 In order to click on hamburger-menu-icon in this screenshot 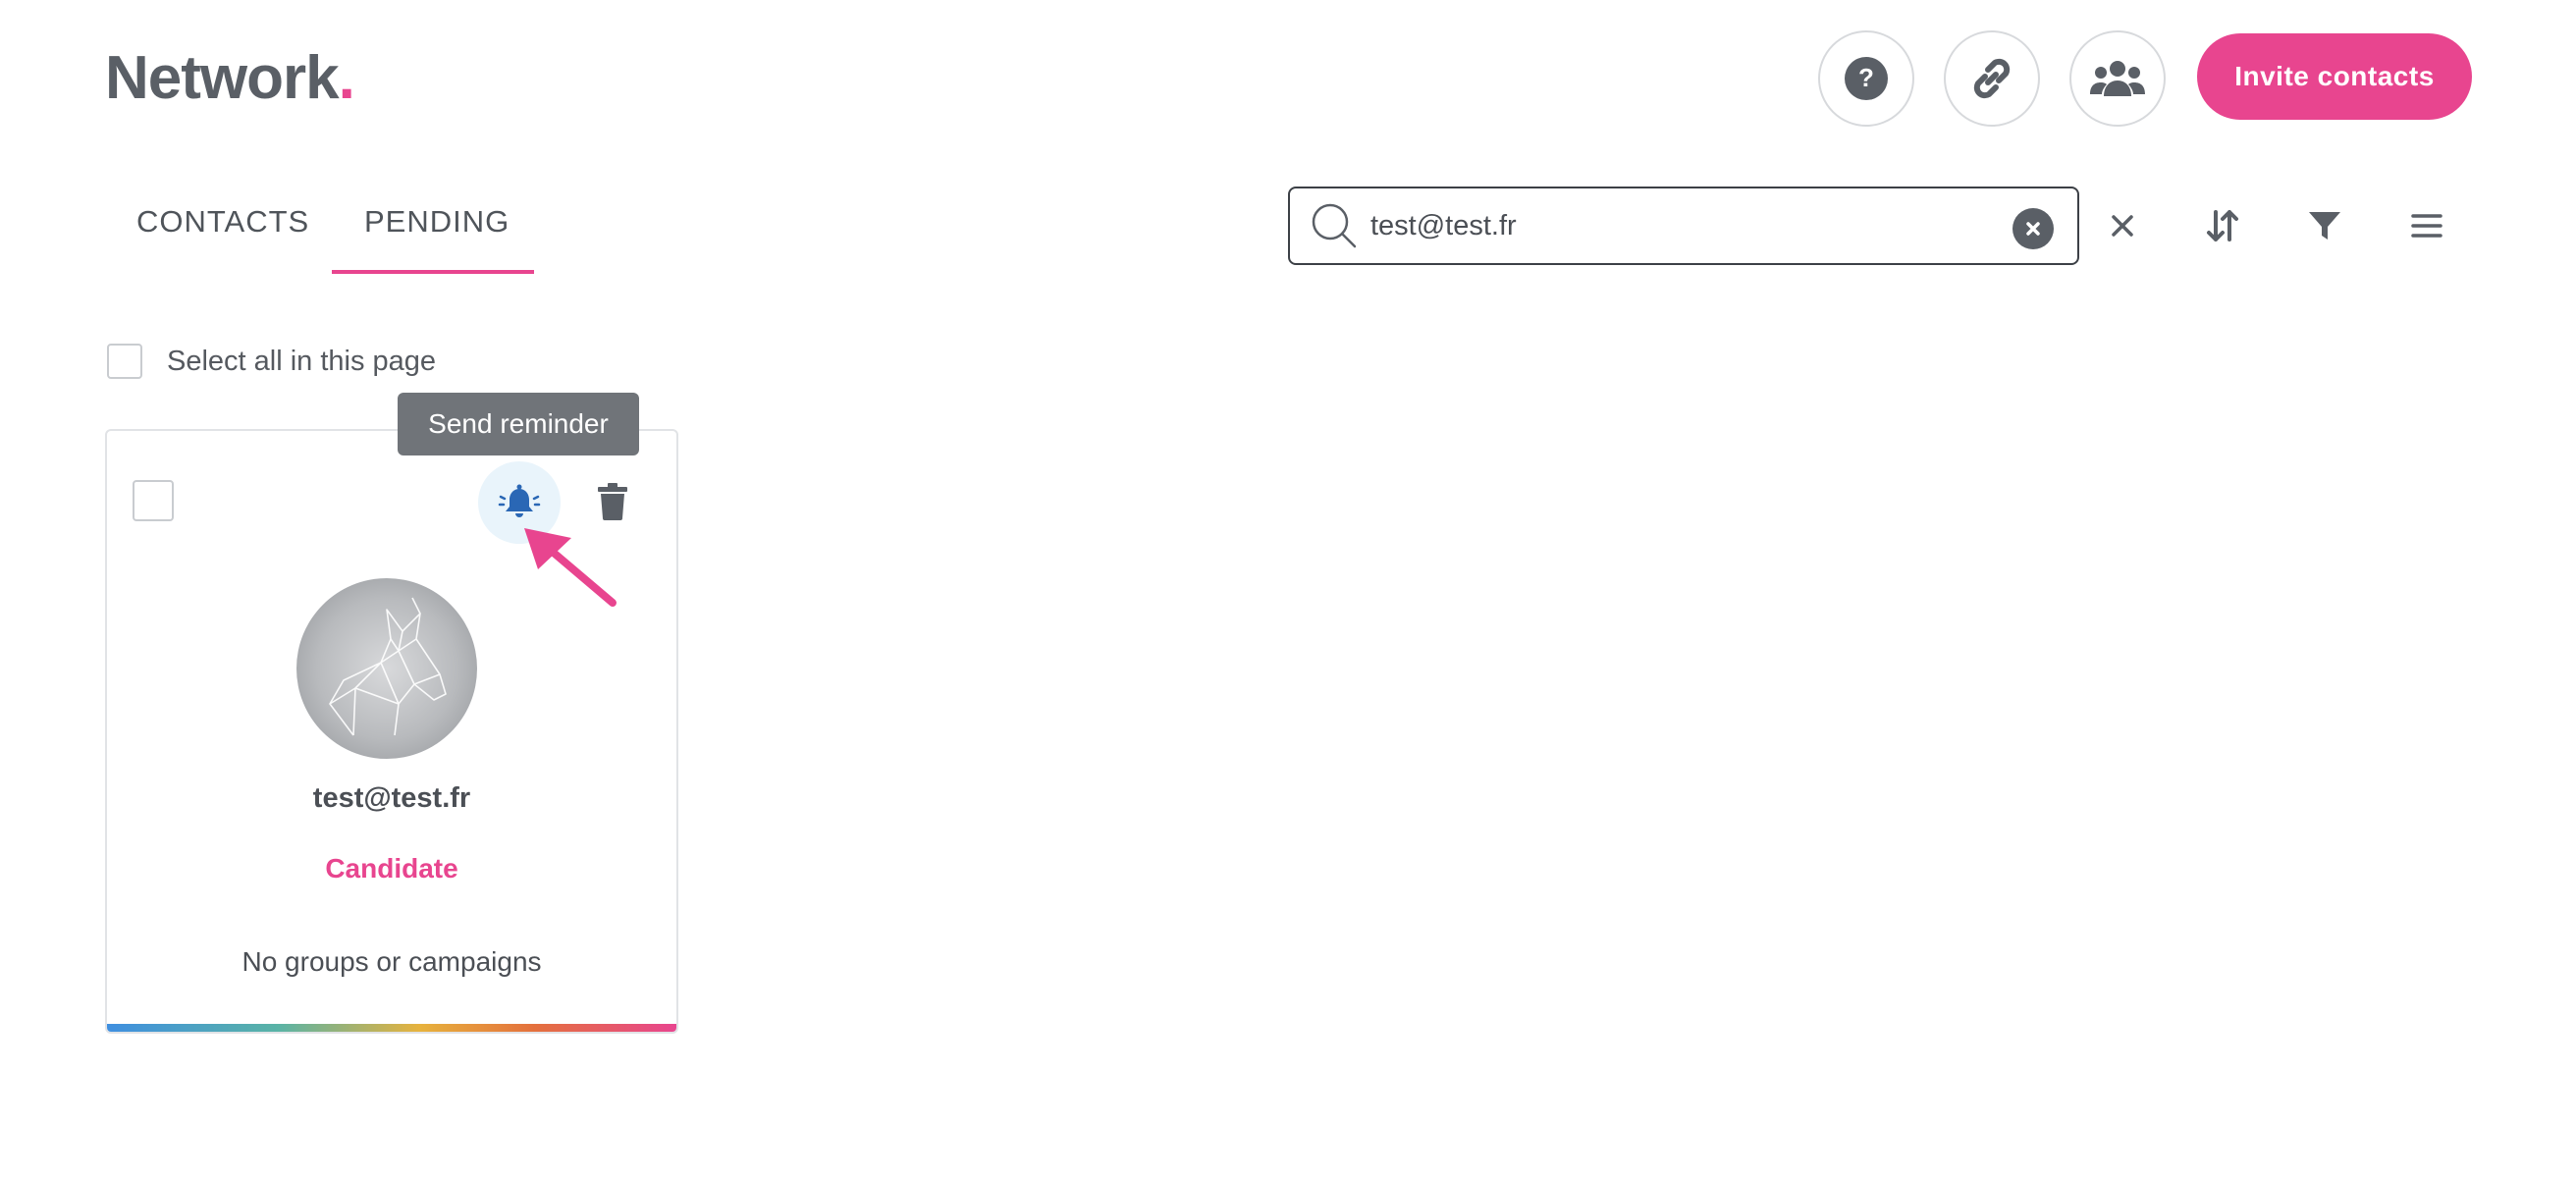, I will do `click(2426, 225)`.